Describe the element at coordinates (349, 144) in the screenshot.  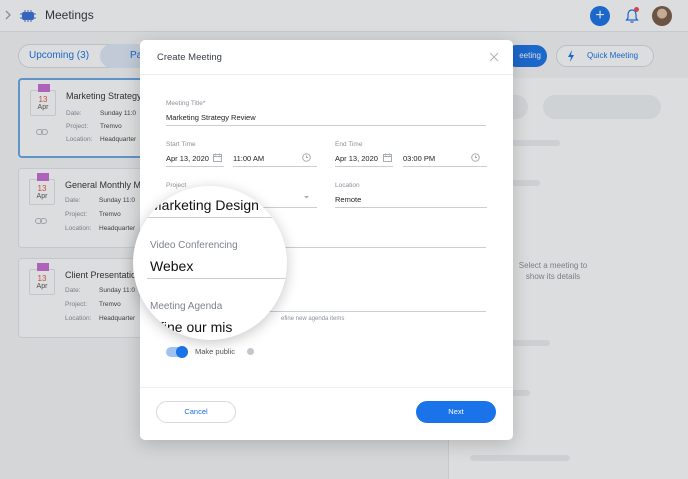
I see `end-time-label: End Time` at that location.